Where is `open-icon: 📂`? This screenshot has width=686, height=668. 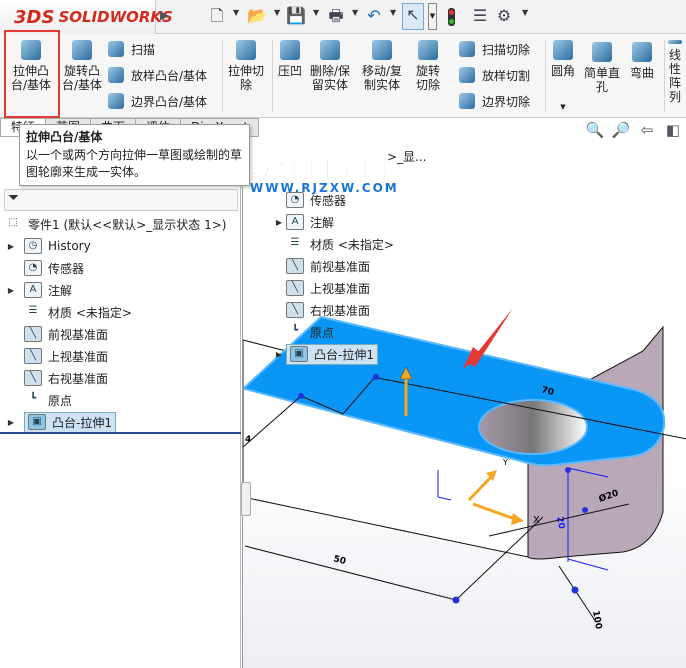
open-icon: 📂 is located at coordinates (257, 16).